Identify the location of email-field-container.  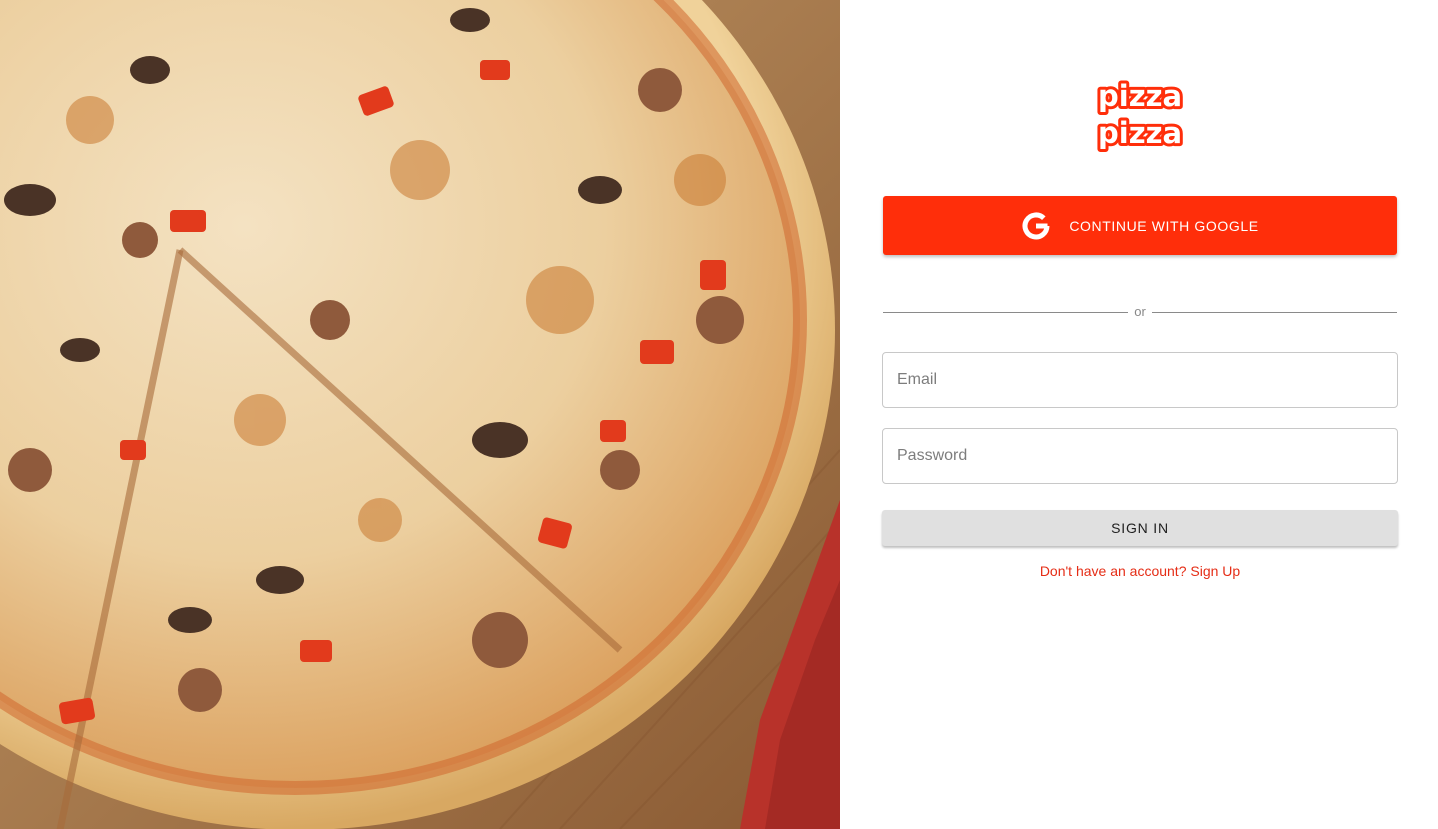
(1140, 380).